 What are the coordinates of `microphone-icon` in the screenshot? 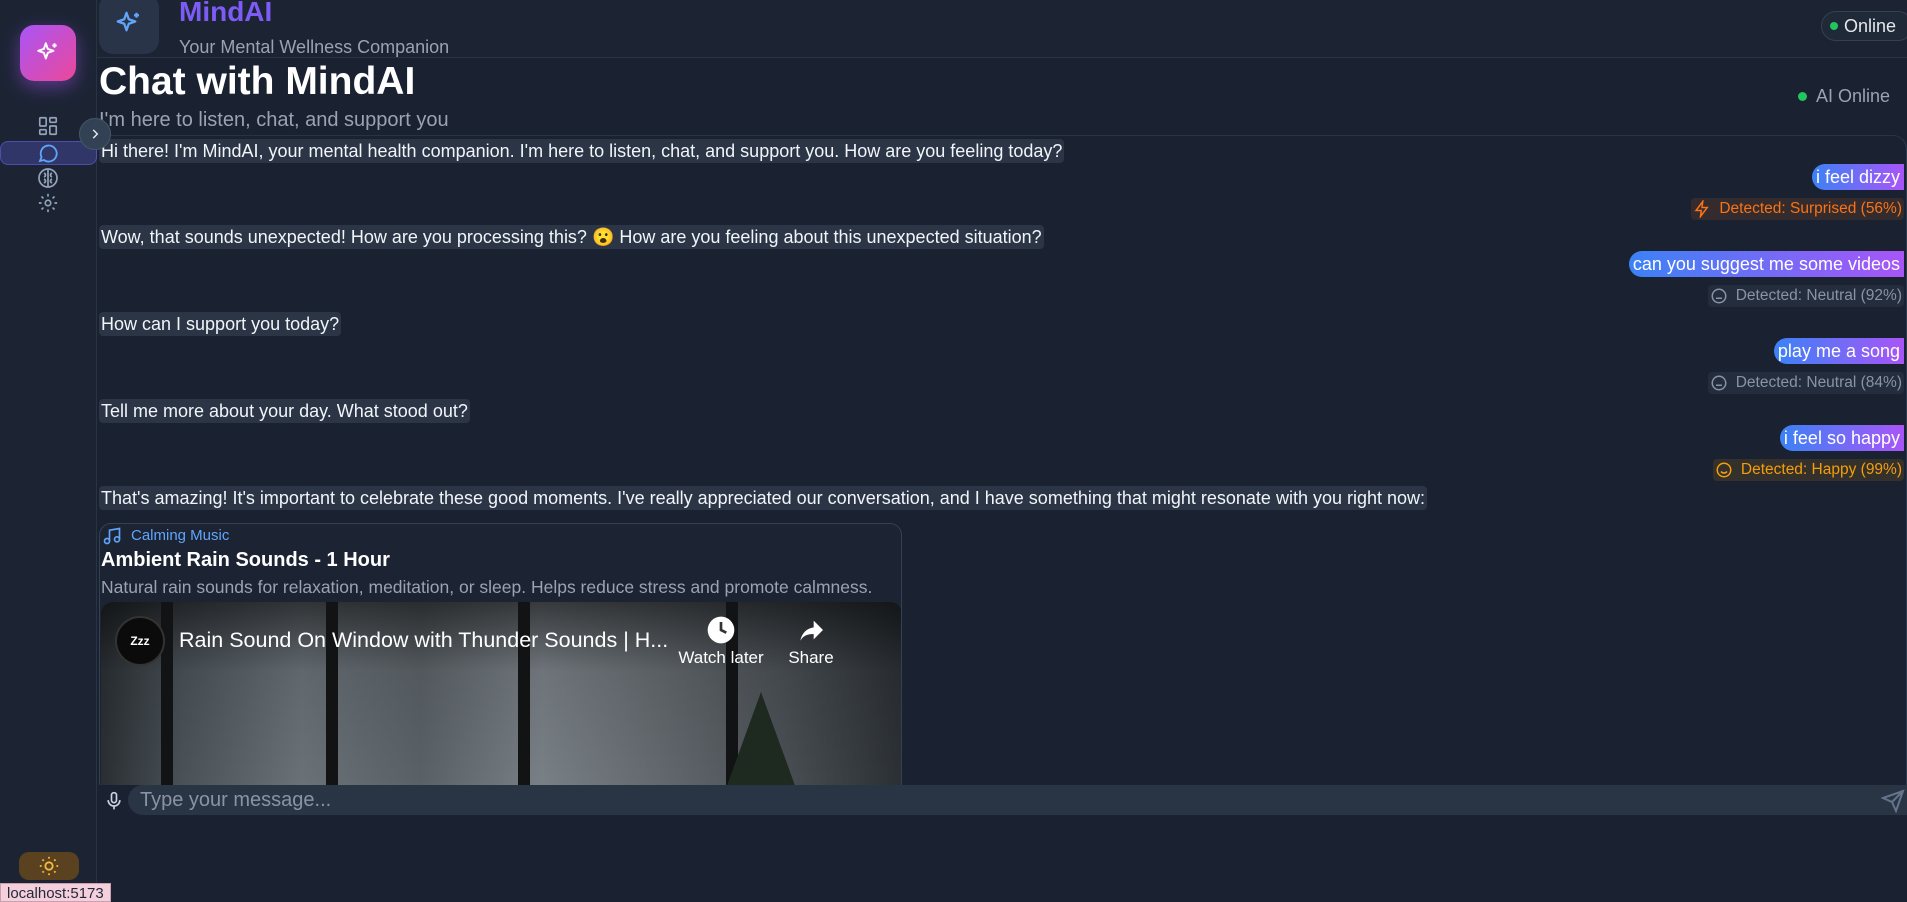 It's located at (114, 800).